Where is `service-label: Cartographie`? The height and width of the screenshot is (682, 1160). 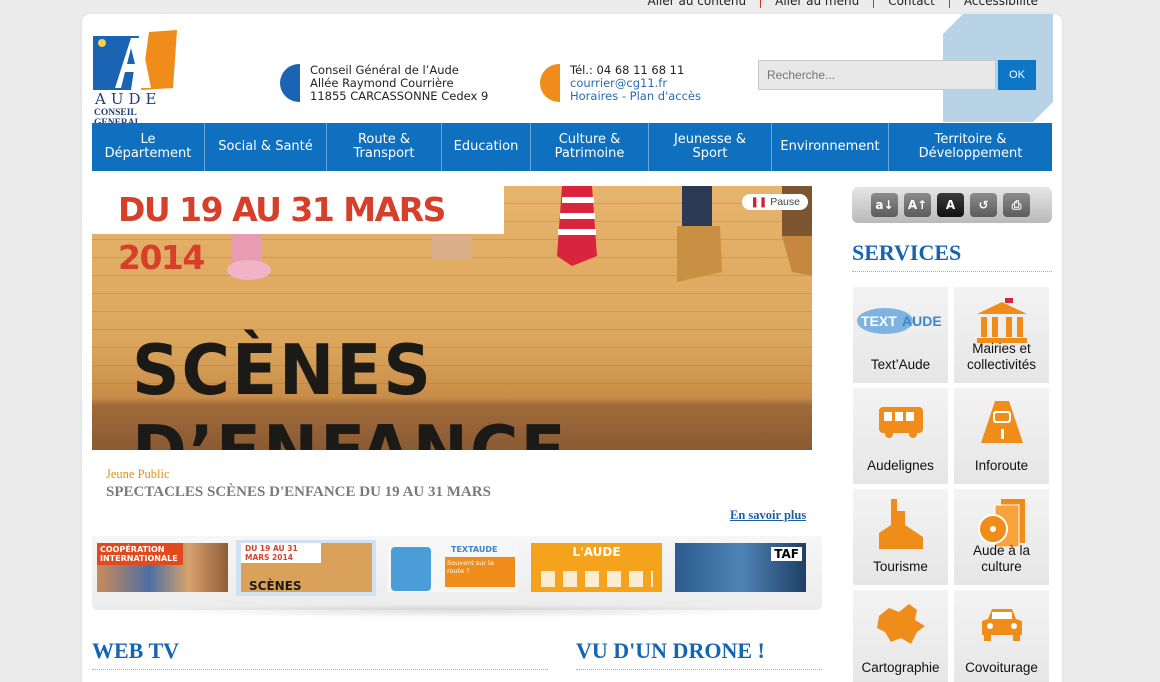
service-label: Cartographie is located at coordinates (900, 667).